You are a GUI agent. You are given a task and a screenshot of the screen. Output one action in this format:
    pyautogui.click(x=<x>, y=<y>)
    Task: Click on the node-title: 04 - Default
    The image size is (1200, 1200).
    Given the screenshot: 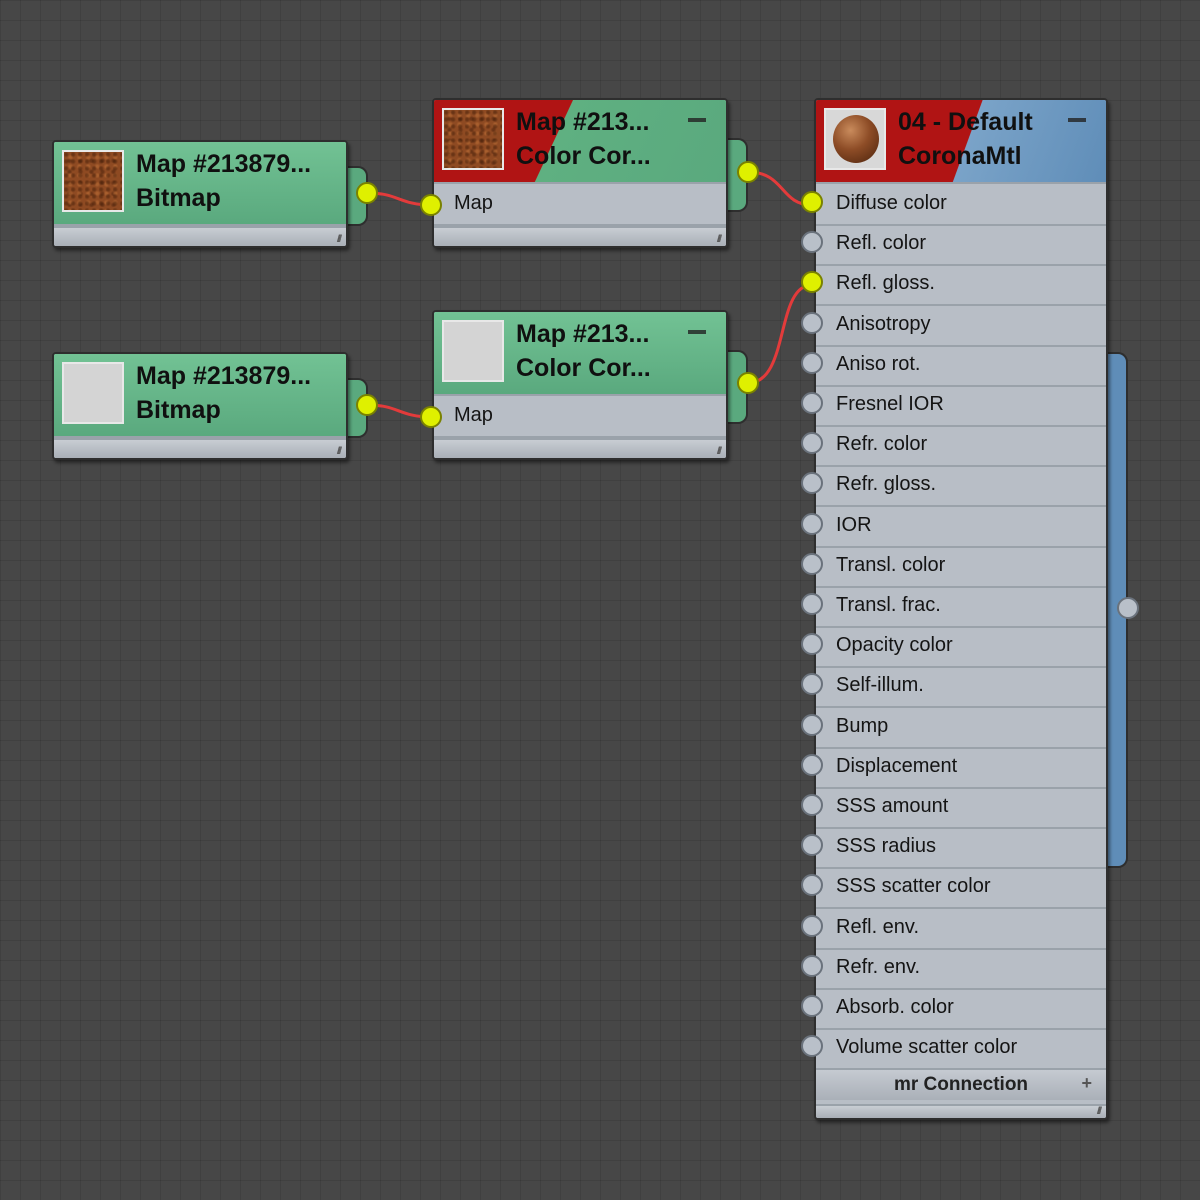 What is the action you would take?
    pyautogui.click(x=965, y=122)
    